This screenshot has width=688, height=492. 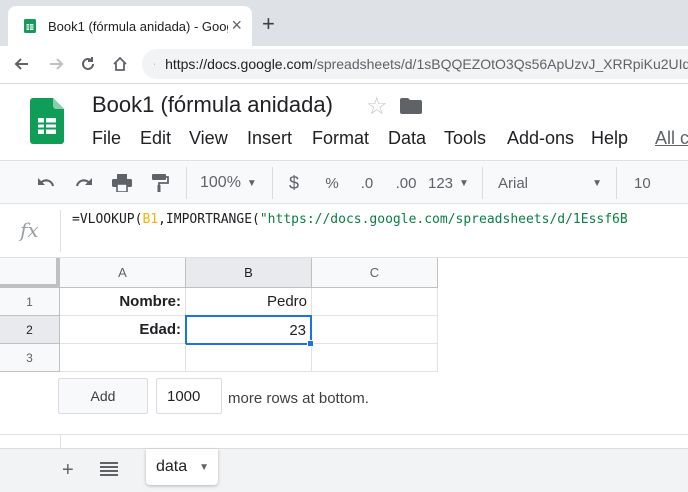 I want to click on sheets-toolbar: 100% ▼ $ % .0 .00 123 ▼ Arial ▼ 10, so click(x=344, y=182).